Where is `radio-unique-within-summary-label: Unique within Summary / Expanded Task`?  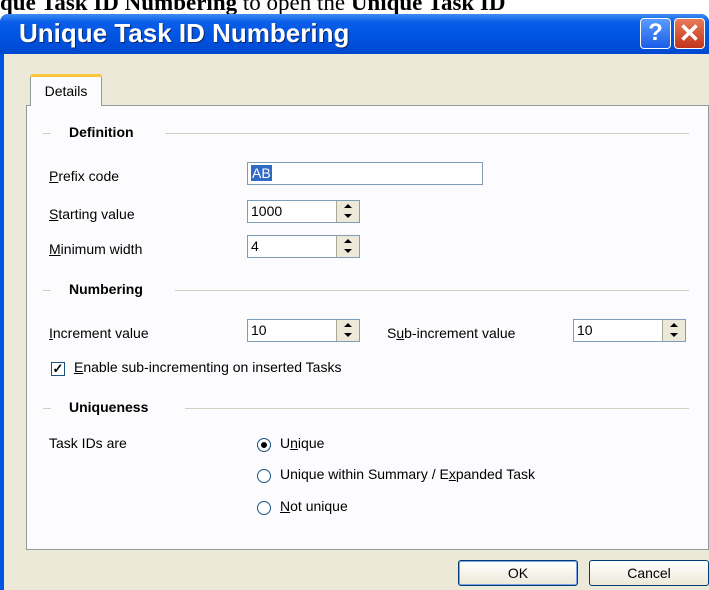
radio-unique-within-summary-label: Unique within Summary / Expanded Task is located at coordinates (407, 474).